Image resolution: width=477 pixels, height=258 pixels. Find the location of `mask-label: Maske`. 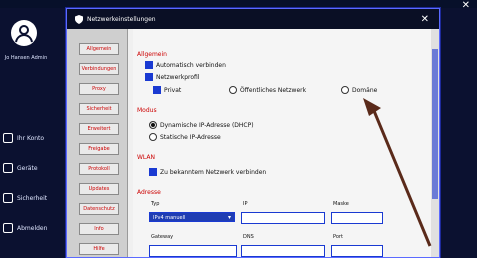

mask-label: Maske is located at coordinates (341, 204).